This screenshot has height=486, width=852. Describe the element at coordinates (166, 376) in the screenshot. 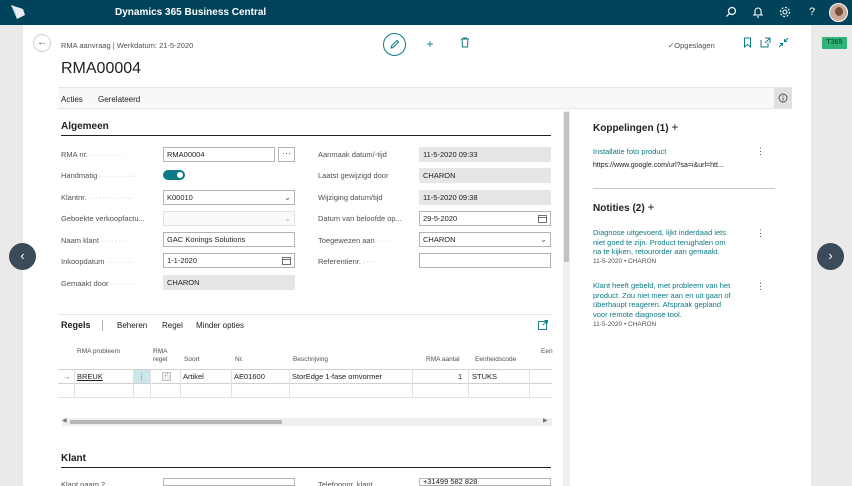

I see `rma-line-checkbox: ✓` at that location.